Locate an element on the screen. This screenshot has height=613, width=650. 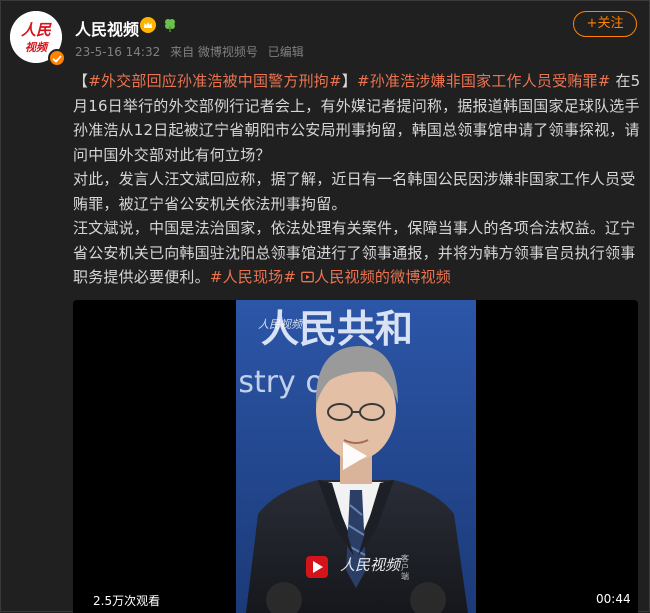
verified-badge-icon is located at coordinates (57, 58).